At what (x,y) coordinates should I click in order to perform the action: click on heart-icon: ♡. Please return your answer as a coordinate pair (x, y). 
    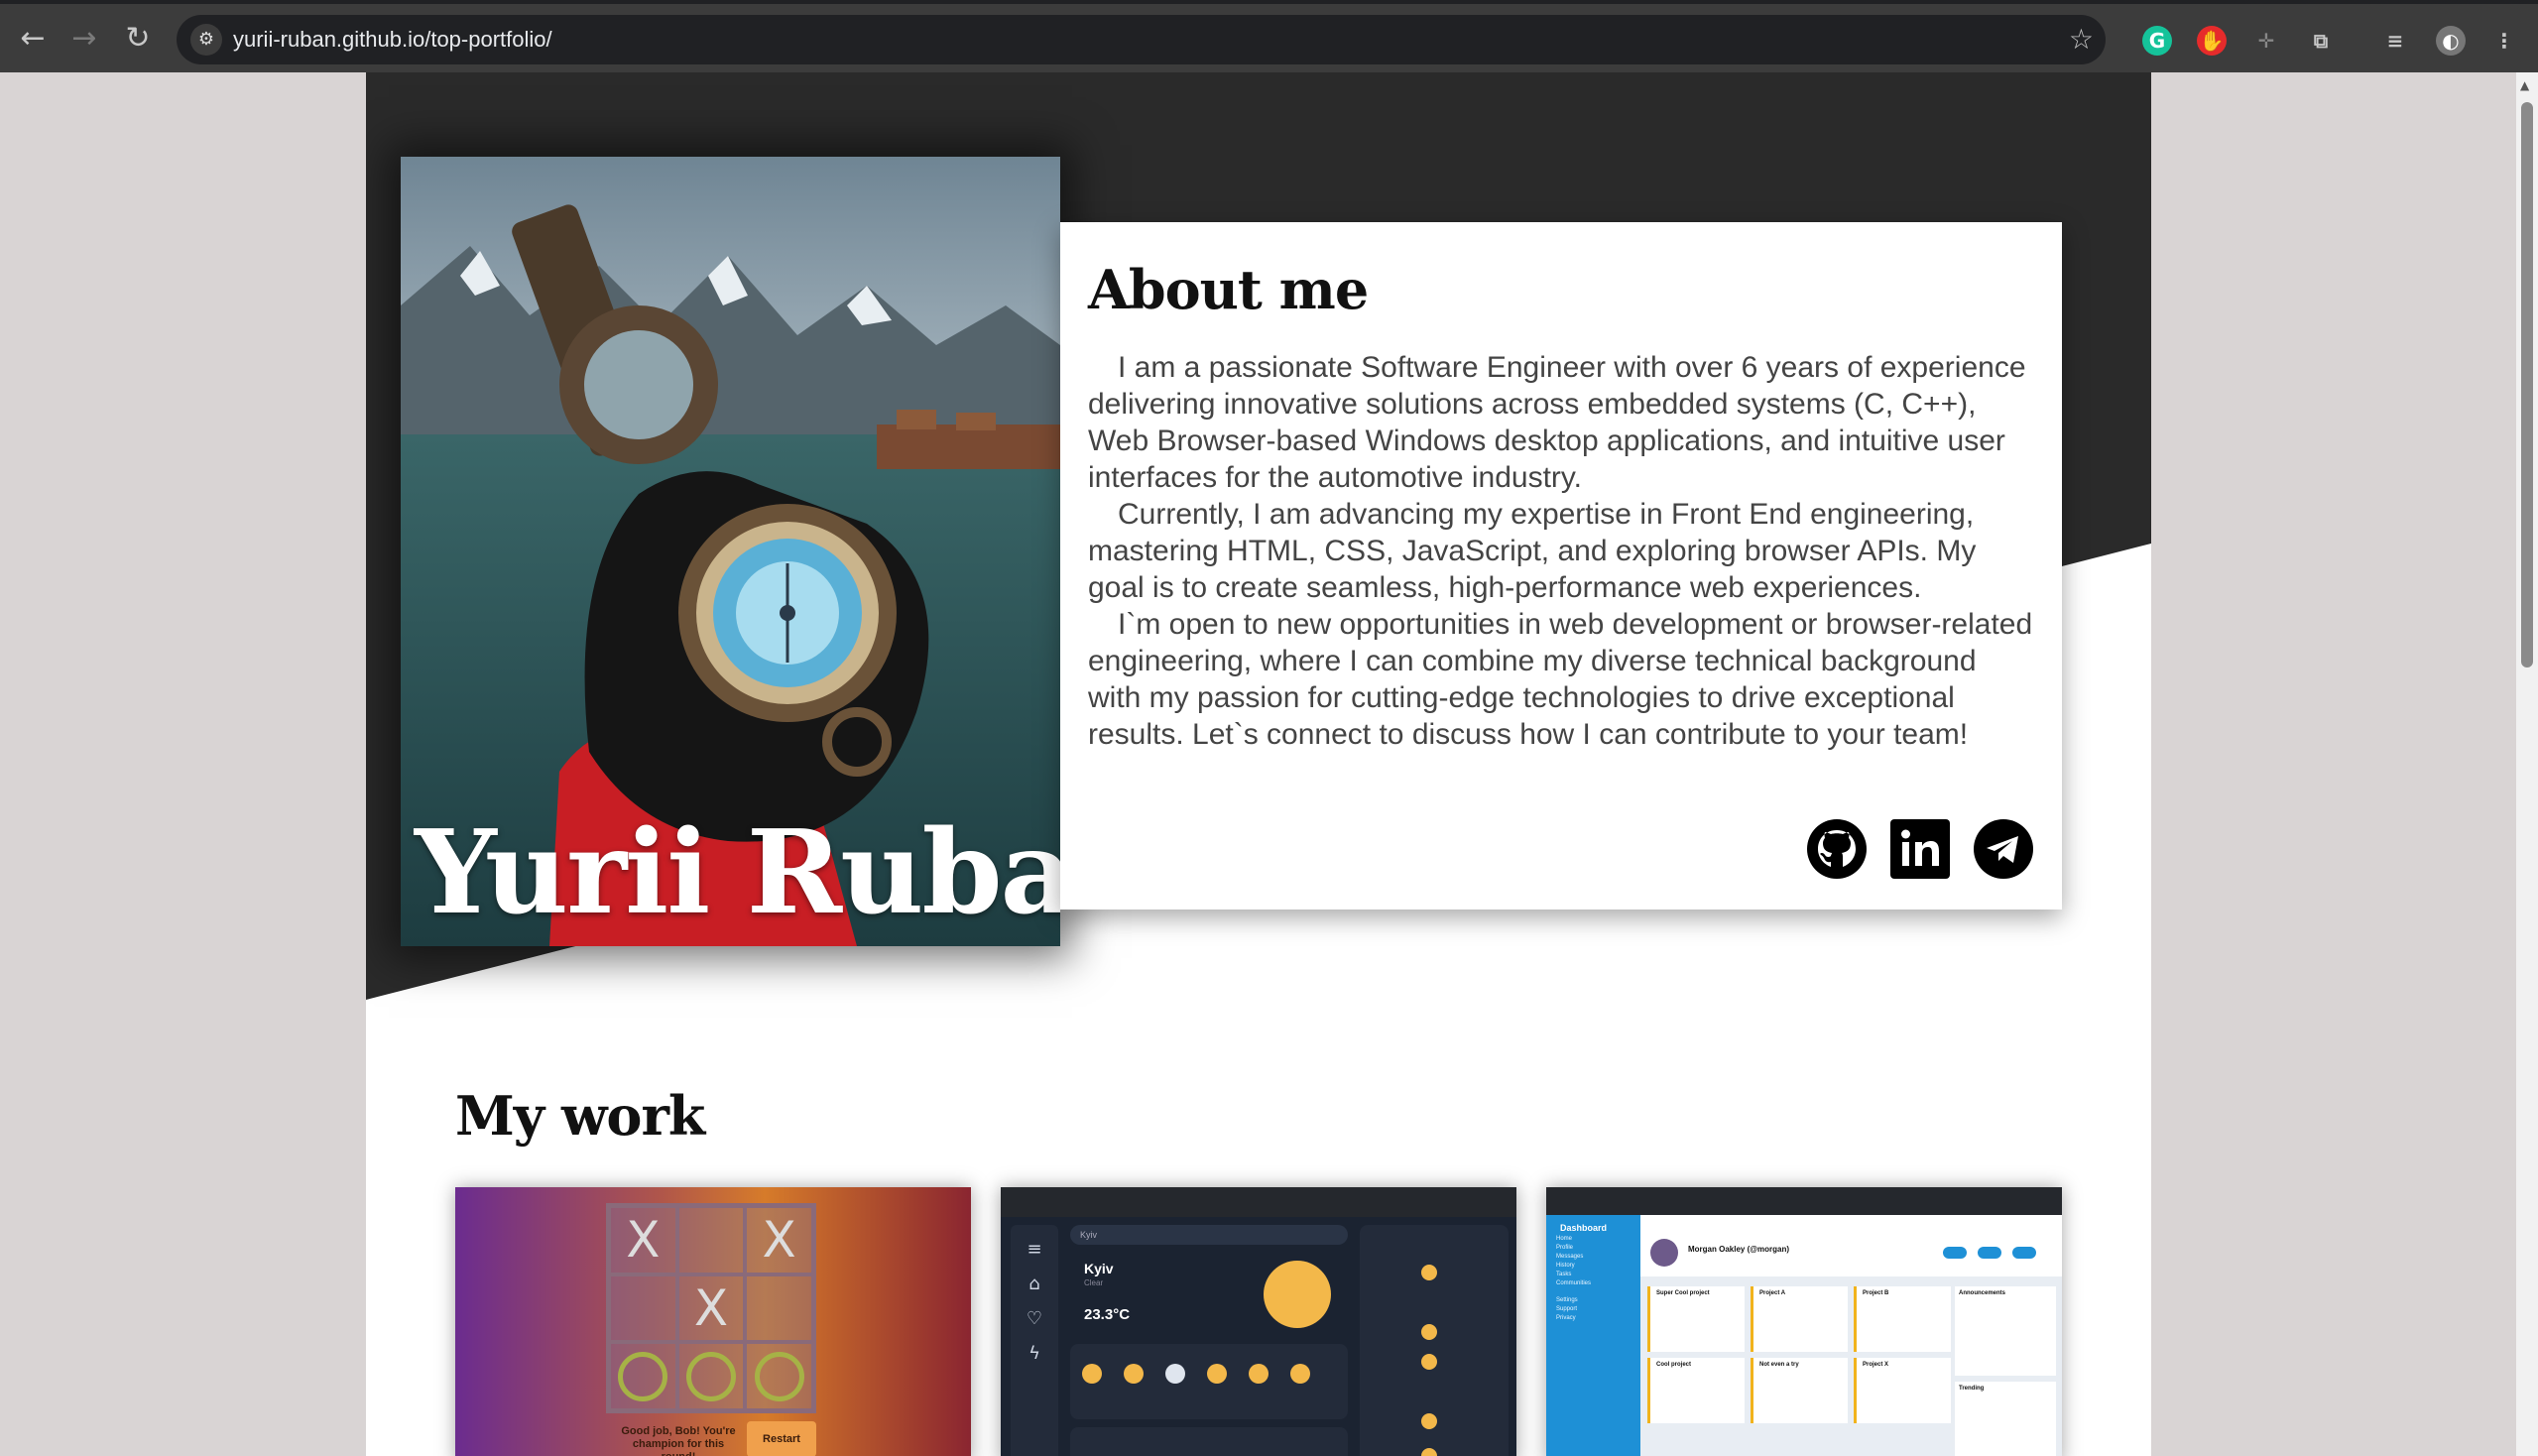
    Looking at the image, I should click on (1034, 1318).